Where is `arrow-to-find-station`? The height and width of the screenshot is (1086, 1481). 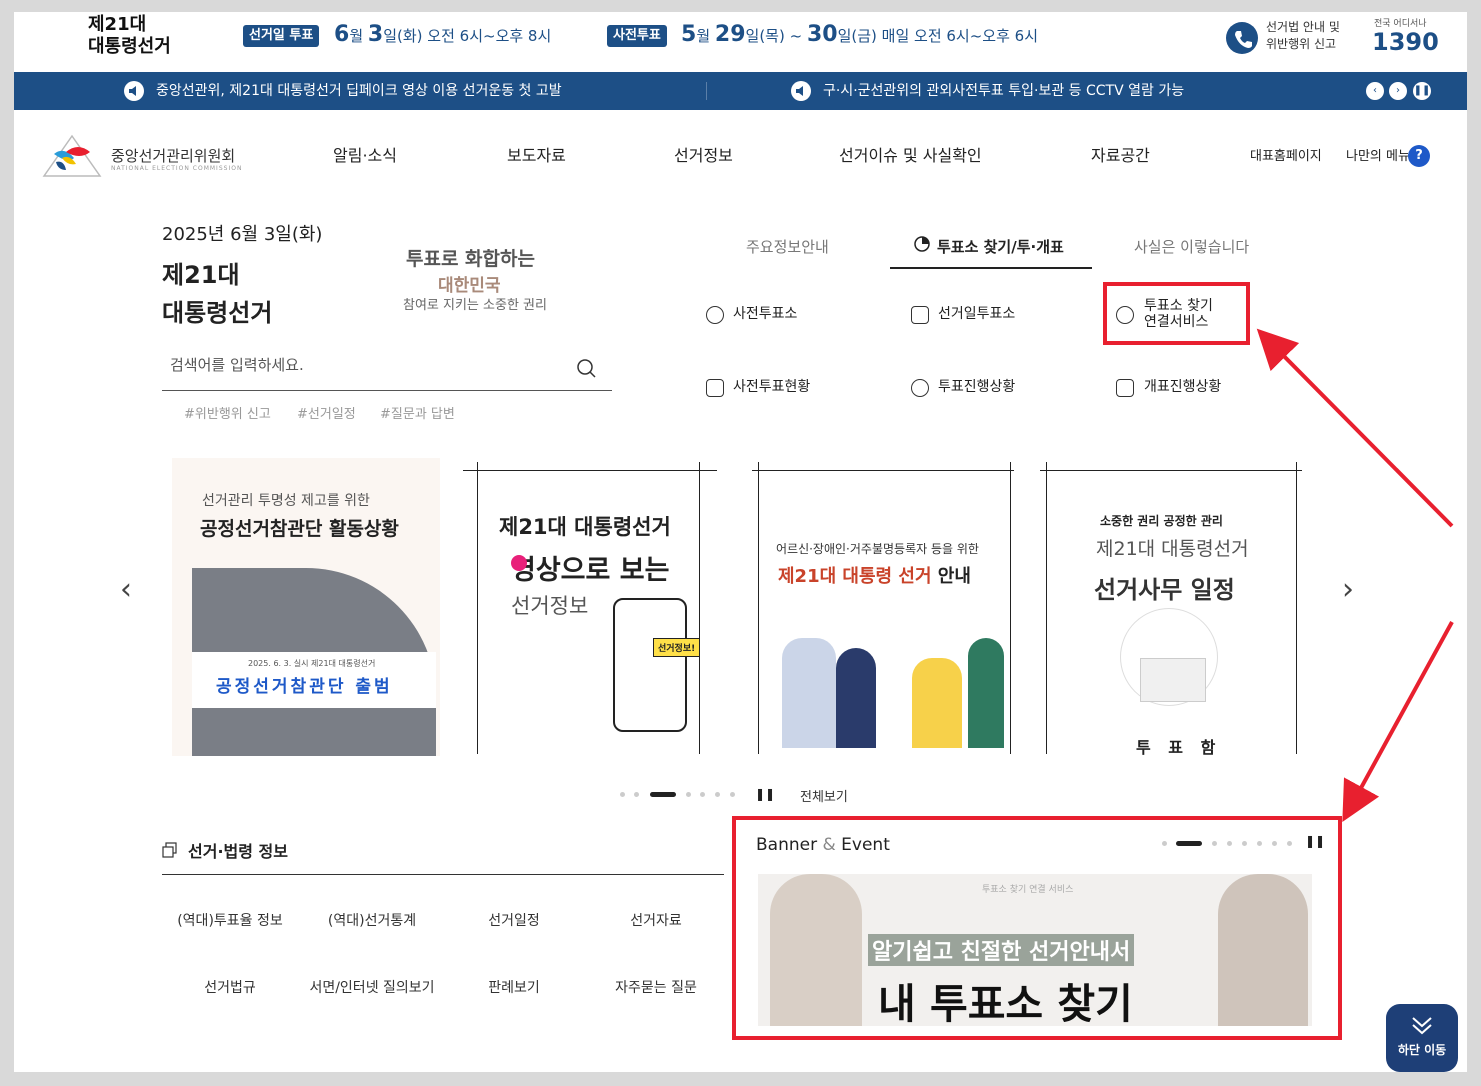 arrow-to-find-station is located at coordinates (1355, 428).